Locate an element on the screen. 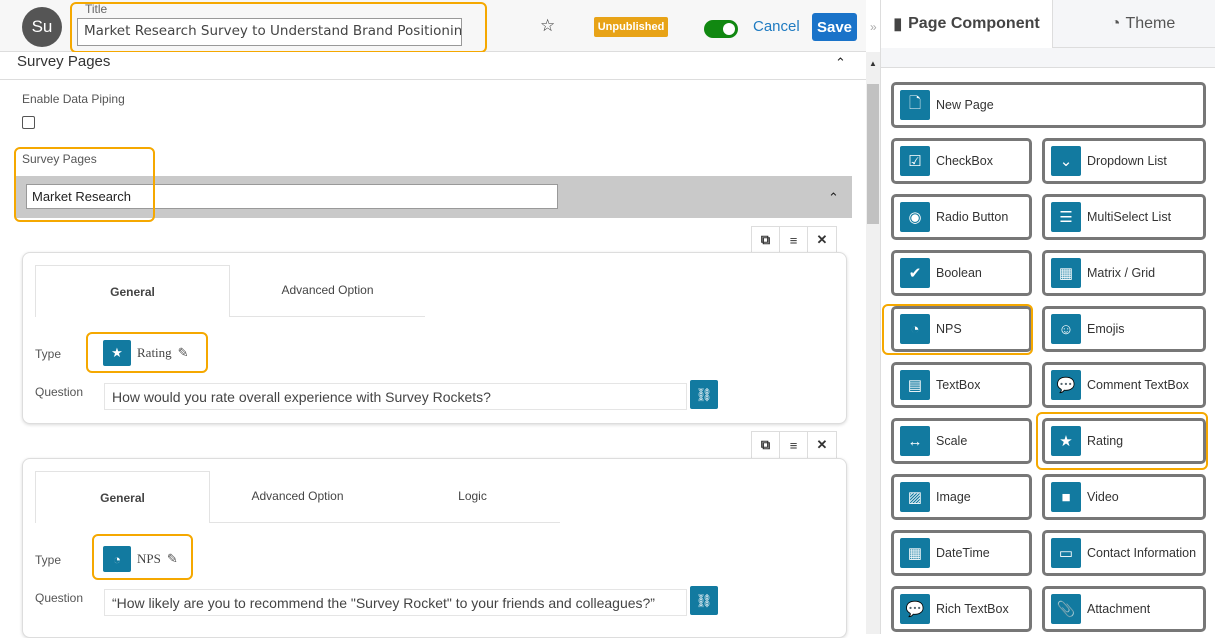 The height and width of the screenshot is (638, 1215). component-attachment: 📎 Attachment is located at coordinates (1124, 609).